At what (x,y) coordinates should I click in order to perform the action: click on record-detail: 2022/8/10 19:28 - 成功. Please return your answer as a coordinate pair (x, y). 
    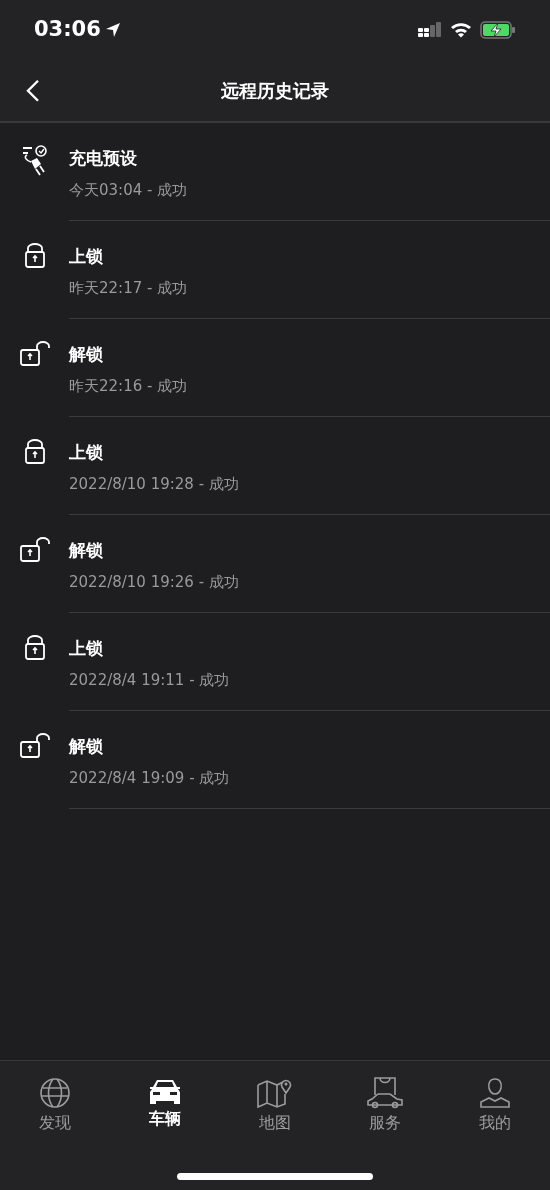
    Looking at the image, I should click on (154, 484).